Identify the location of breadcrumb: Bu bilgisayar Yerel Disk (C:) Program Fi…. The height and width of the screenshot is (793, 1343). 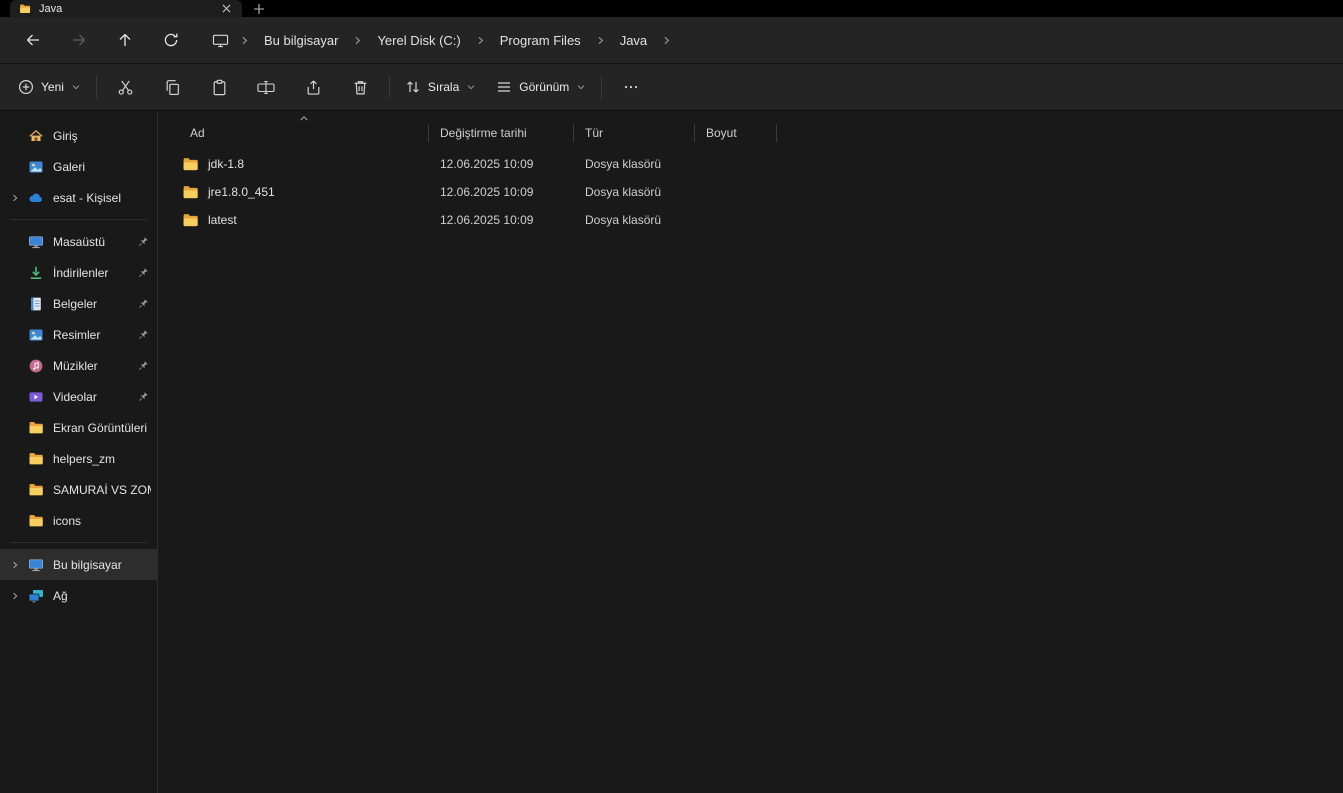
(443, 40).